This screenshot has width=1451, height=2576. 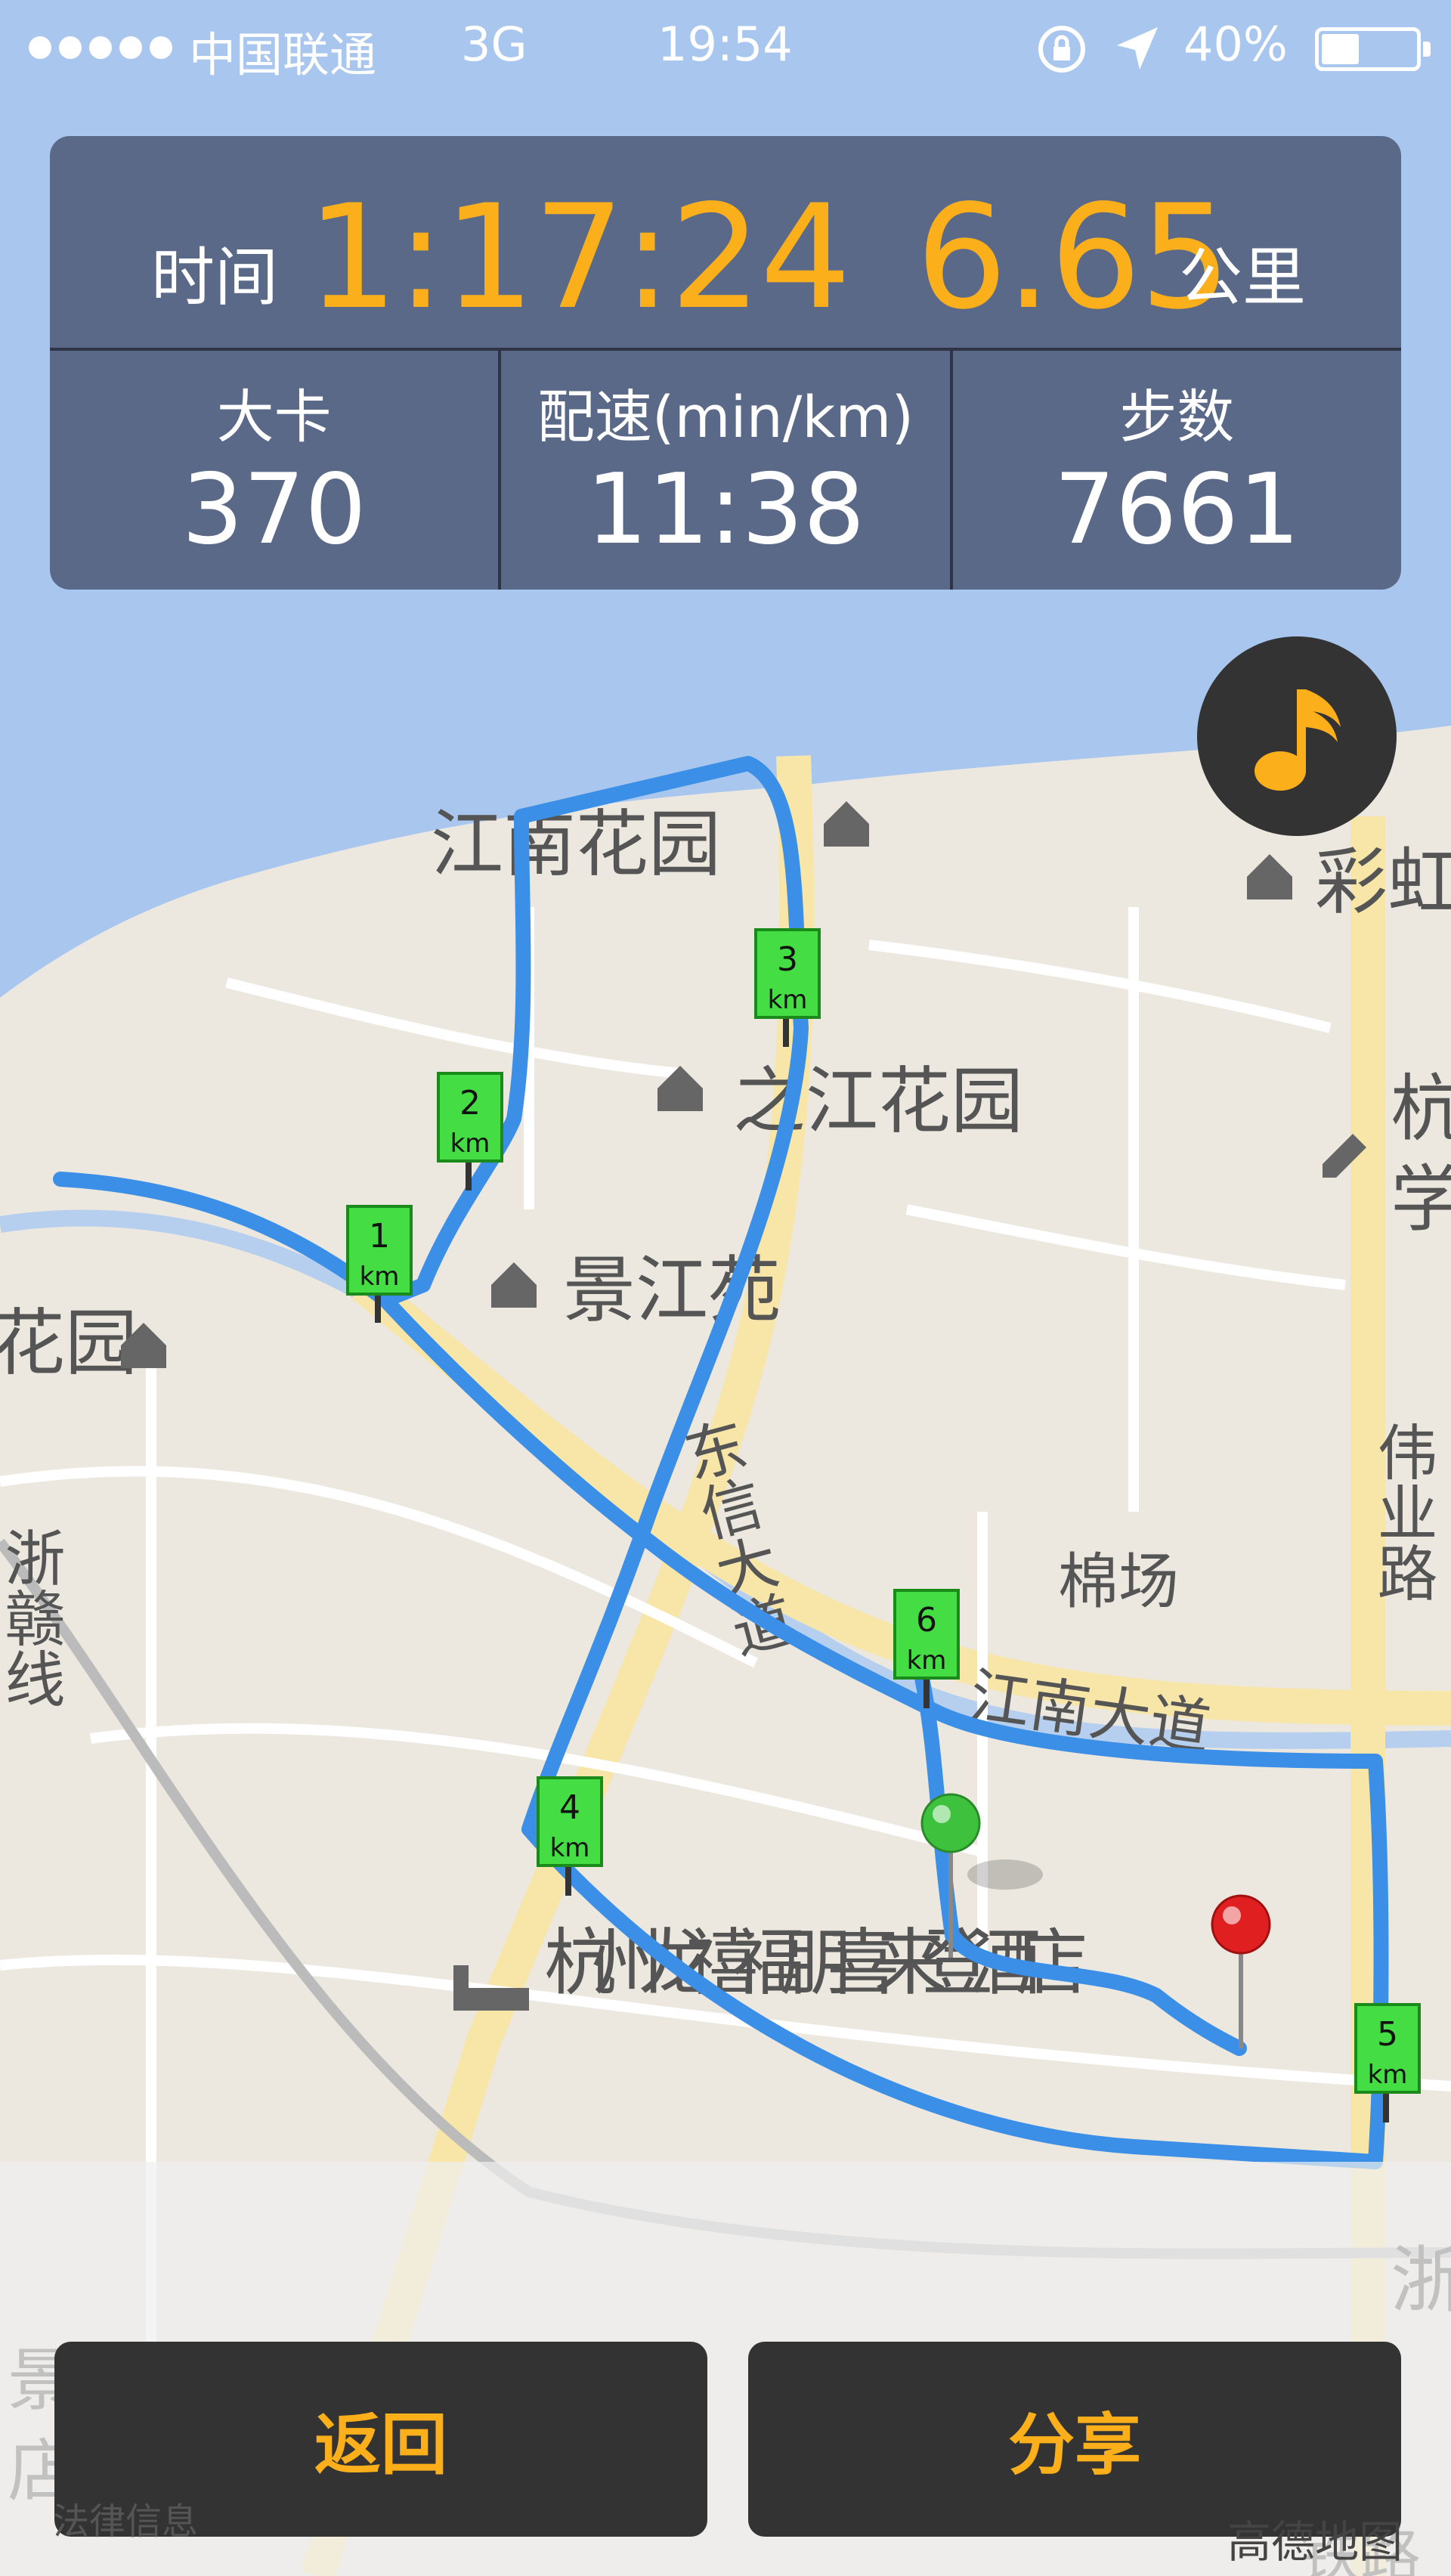 I want to click on km-marker-1-unit: km, so click(x=380, y=1277).